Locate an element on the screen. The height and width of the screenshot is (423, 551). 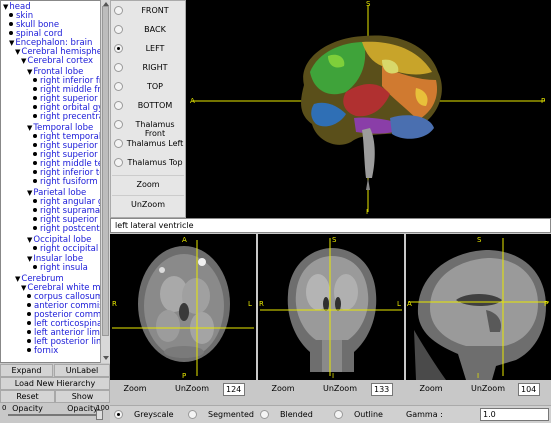
sagittal-zoom-button: Zoom is located at coordinates (431, 389).